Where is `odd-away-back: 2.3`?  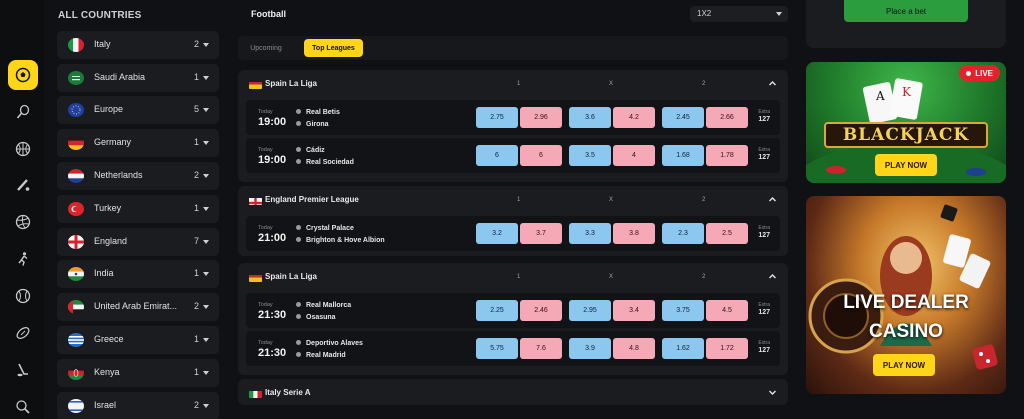 odd-away-back: 2.3 is located at coordinates (683, 233).